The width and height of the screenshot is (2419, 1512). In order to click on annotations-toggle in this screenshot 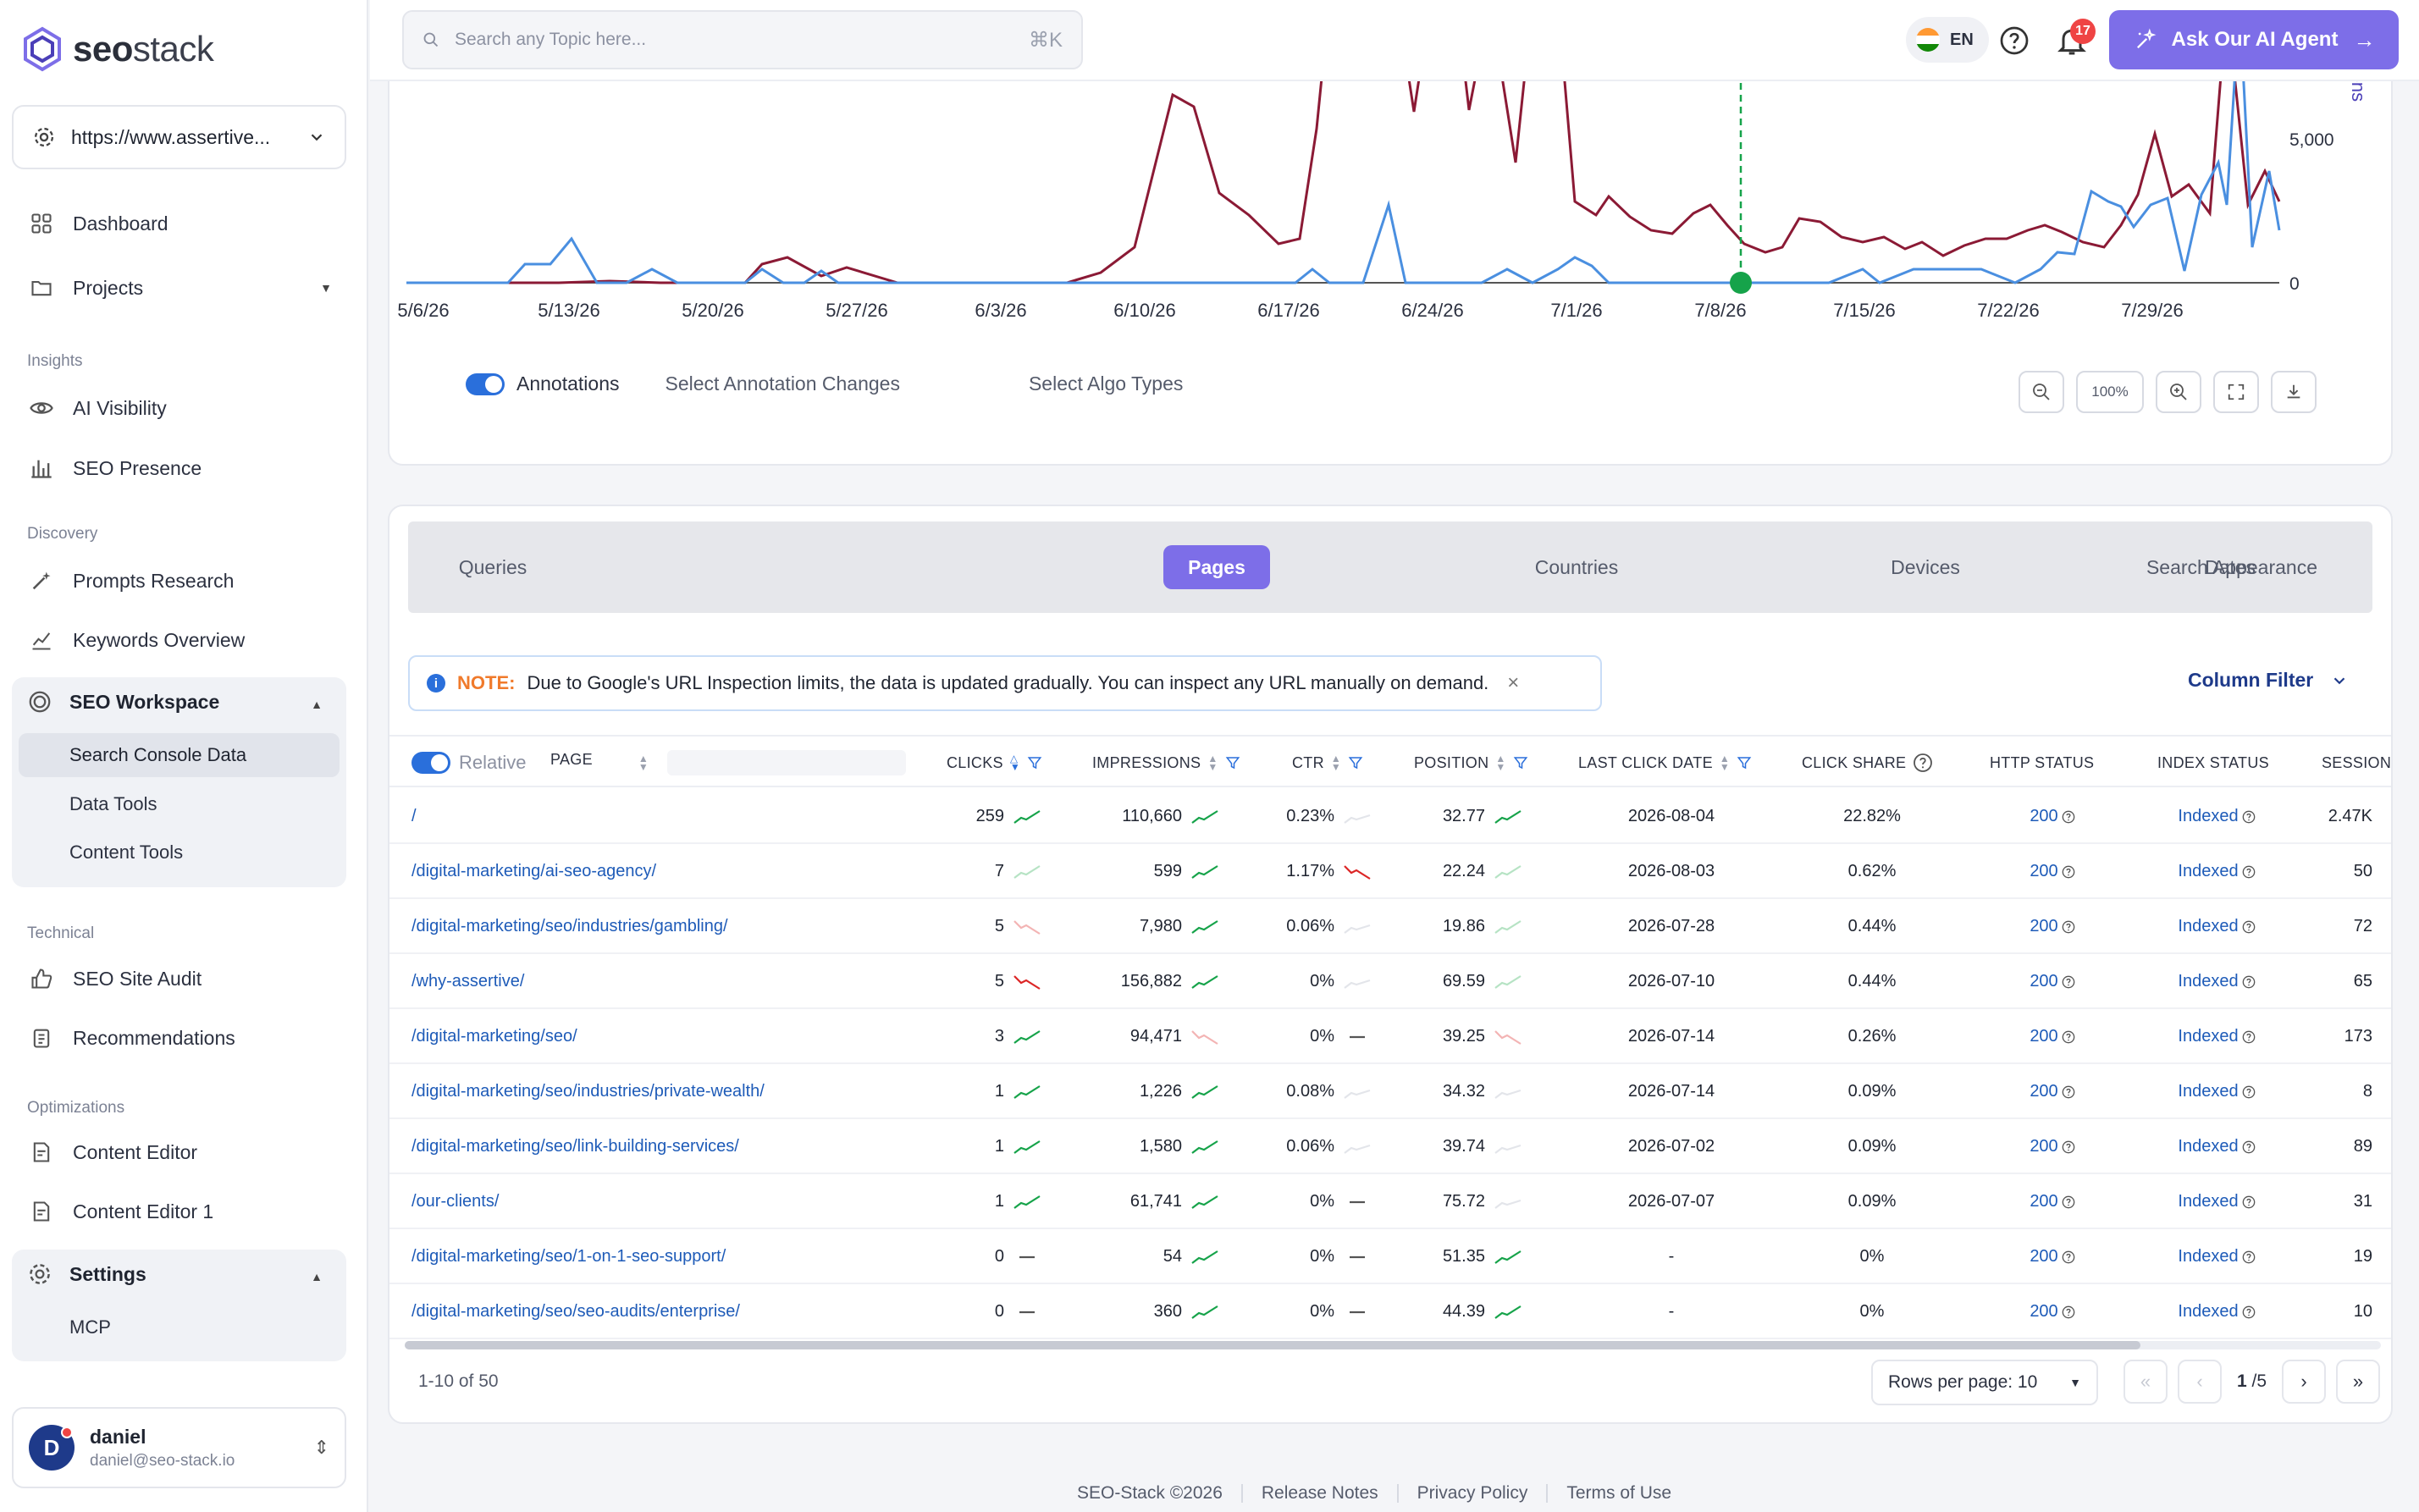, I will do `click(485, 383)`.